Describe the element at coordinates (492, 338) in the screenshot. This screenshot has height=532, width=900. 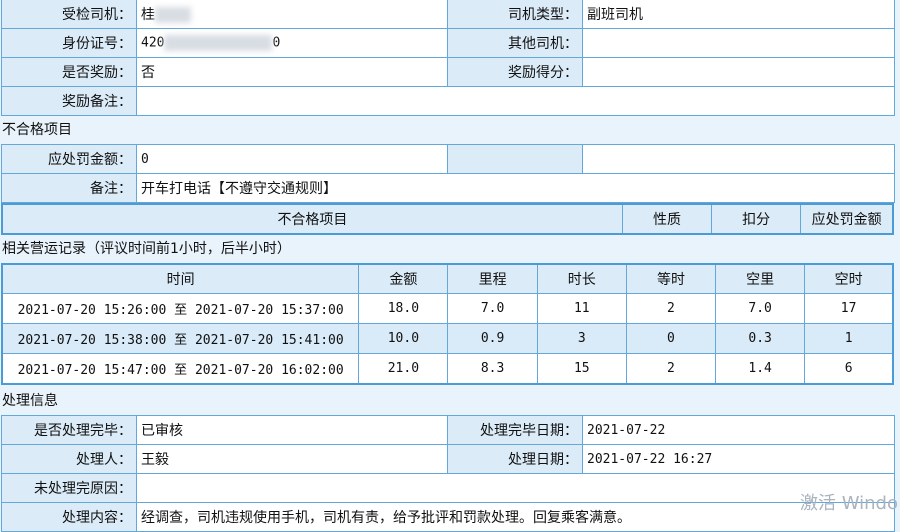
I see `cell-mileage: 0.9` at that location.